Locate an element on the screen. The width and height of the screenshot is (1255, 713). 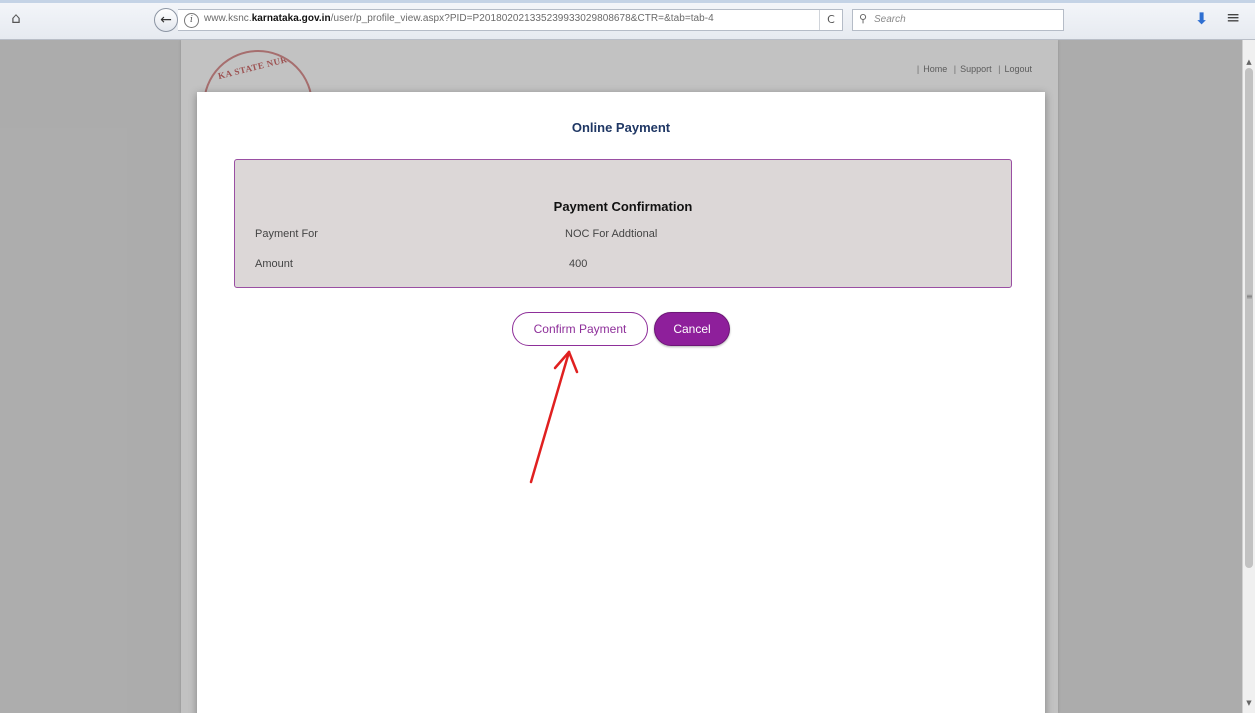
url-prefix: www.ksnc. is located at coordinates (228, 18).